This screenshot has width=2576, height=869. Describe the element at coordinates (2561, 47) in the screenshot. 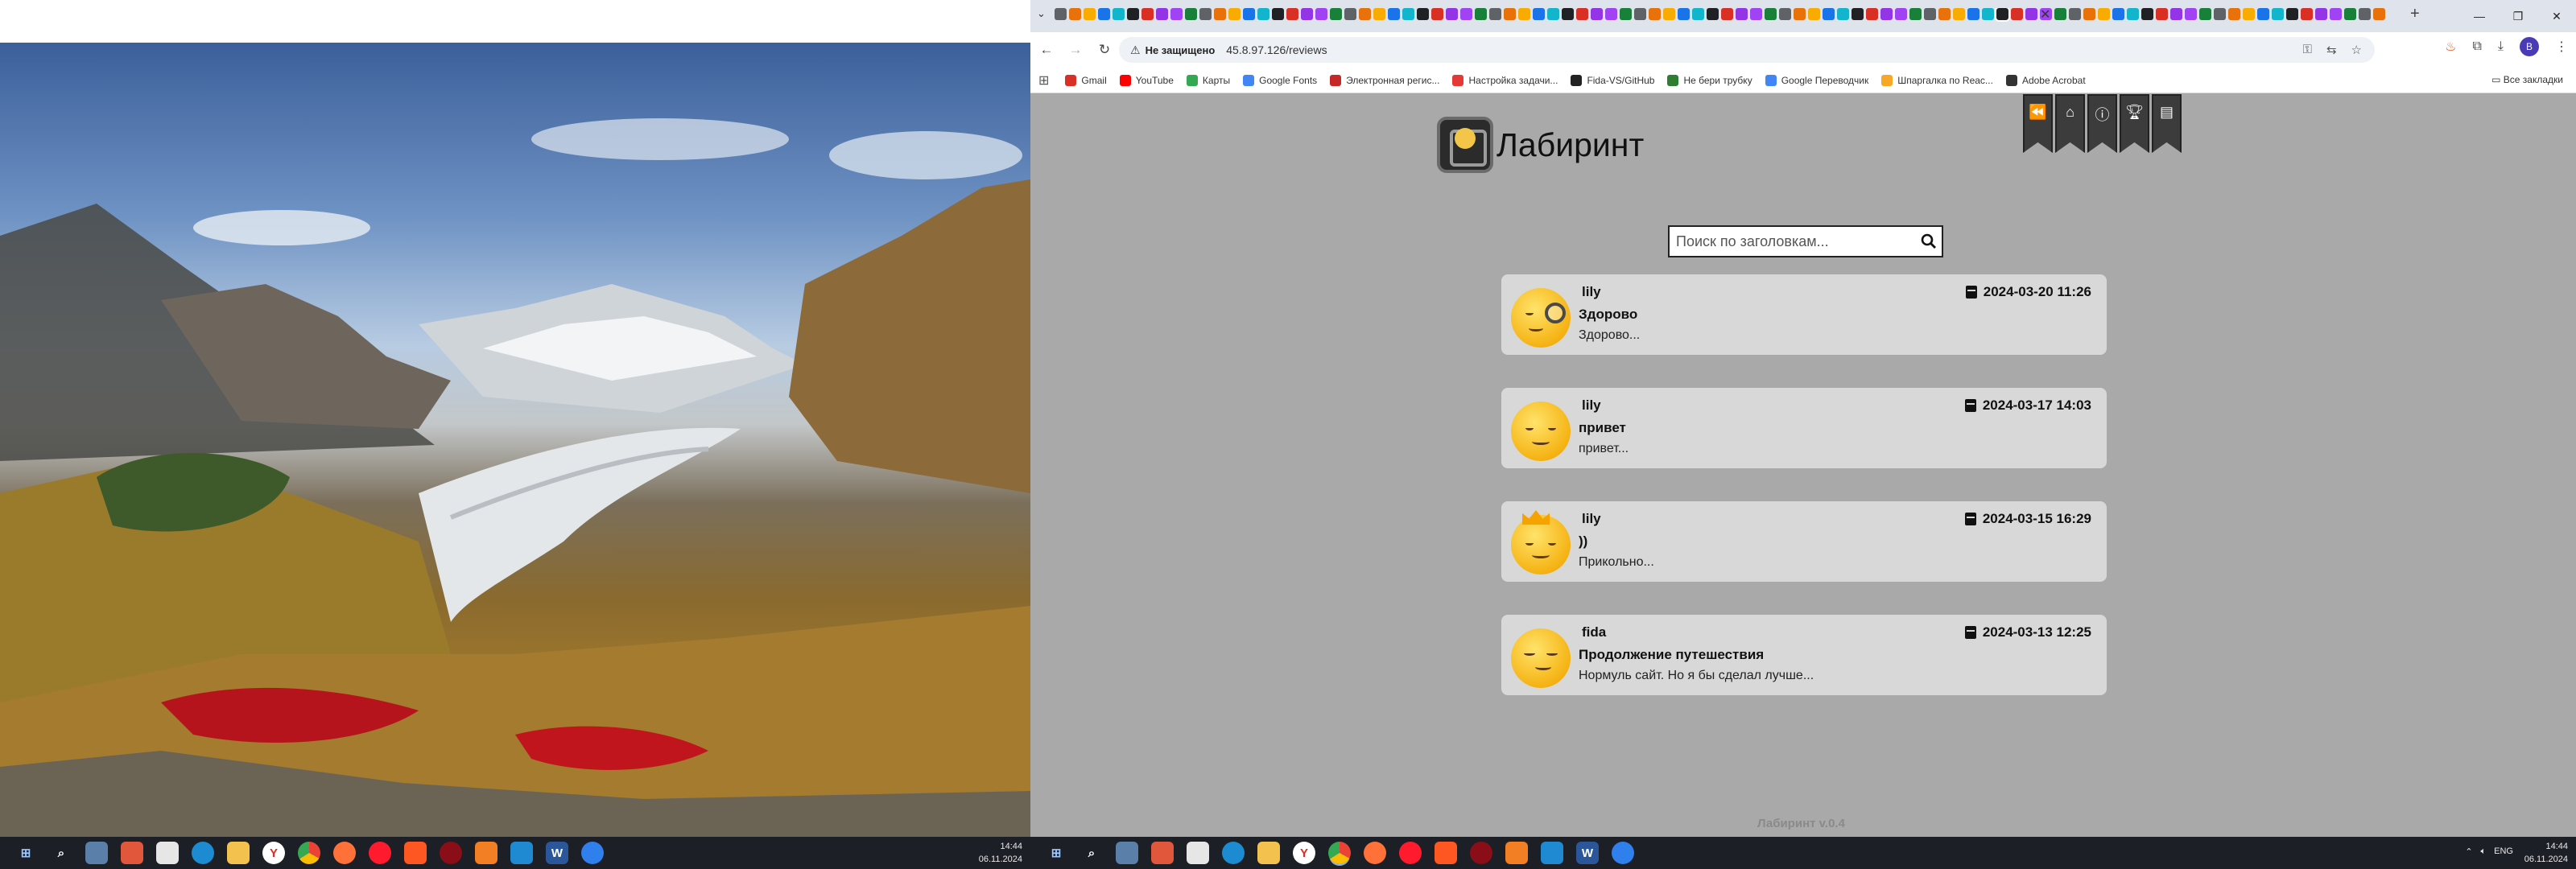

I see `menu-kebab-icon: ⋮` at that location.